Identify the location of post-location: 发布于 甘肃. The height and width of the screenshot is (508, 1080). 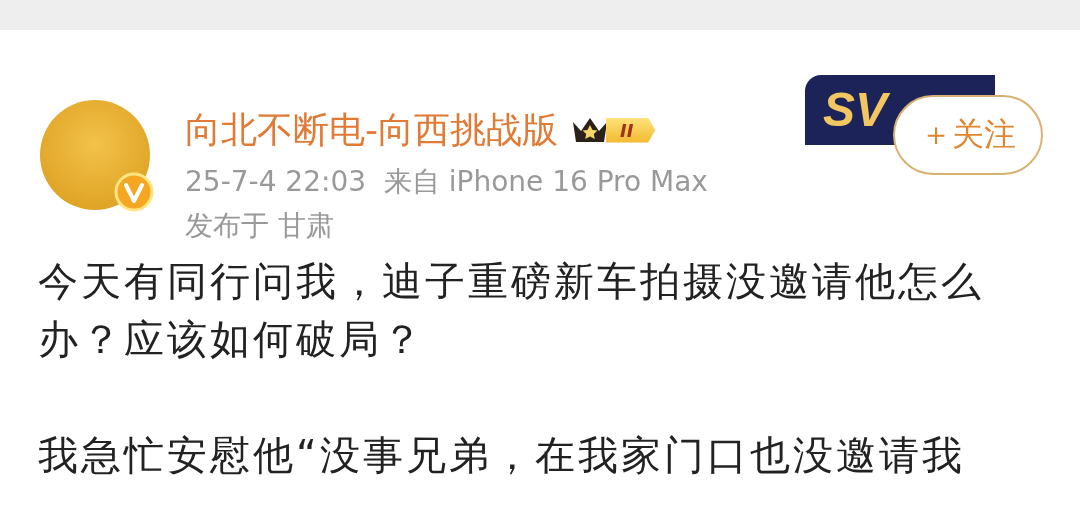
(260, 226).